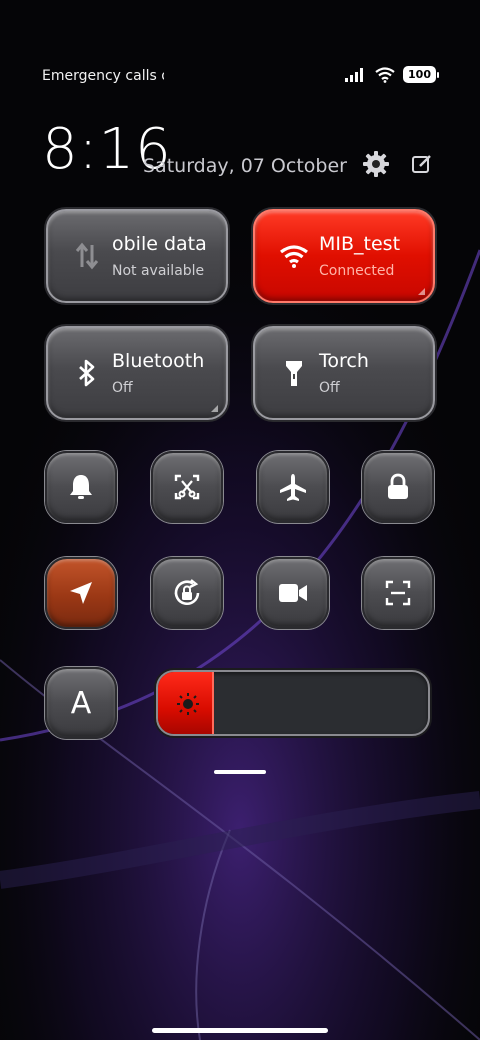 This screenshot has width=480, height=1040. I want to click on screenshot-toggle, so click(187, 487).